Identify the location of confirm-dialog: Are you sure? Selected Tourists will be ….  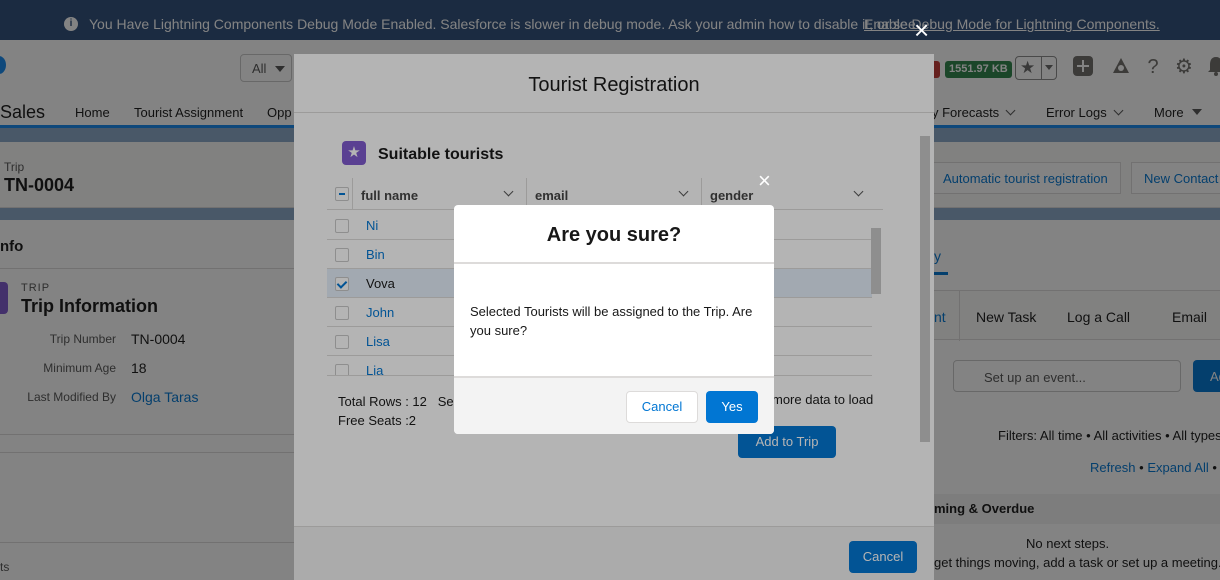
(614, 319).